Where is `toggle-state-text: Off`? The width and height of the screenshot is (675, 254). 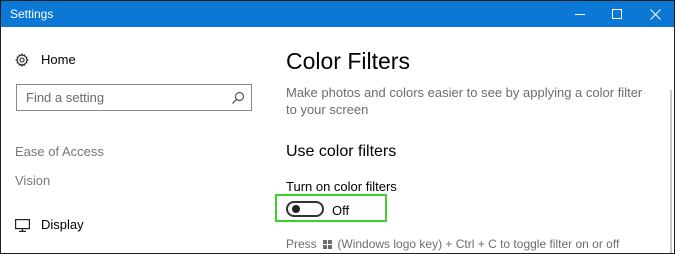 toggle-state-text: Off is located at coordinates (341, 210).